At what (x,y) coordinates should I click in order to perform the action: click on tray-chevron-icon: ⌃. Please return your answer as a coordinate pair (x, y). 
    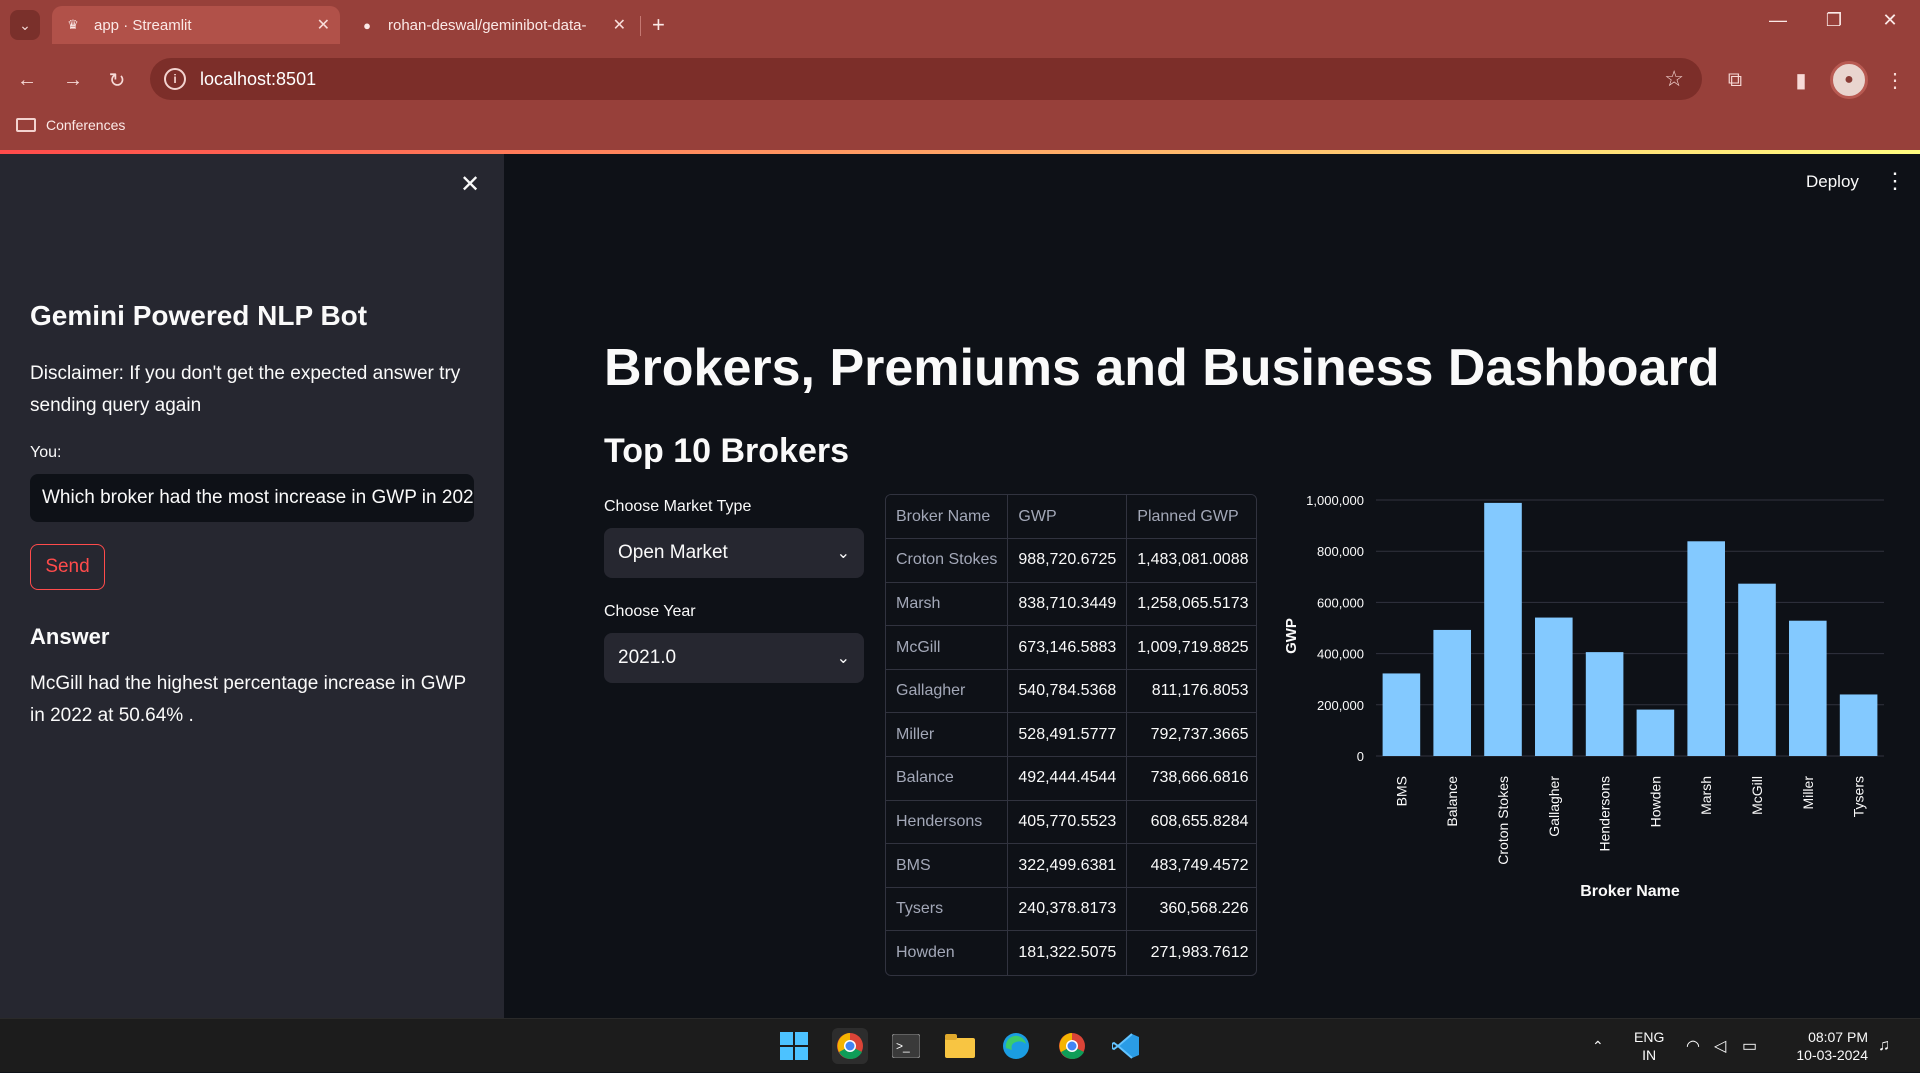
    Looking at the image, I should click on (1598, 1046).